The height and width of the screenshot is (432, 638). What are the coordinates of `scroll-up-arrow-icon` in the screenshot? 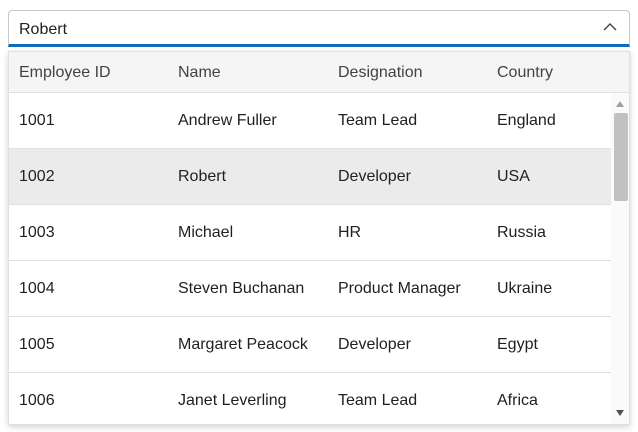 It's located at (620, 104).